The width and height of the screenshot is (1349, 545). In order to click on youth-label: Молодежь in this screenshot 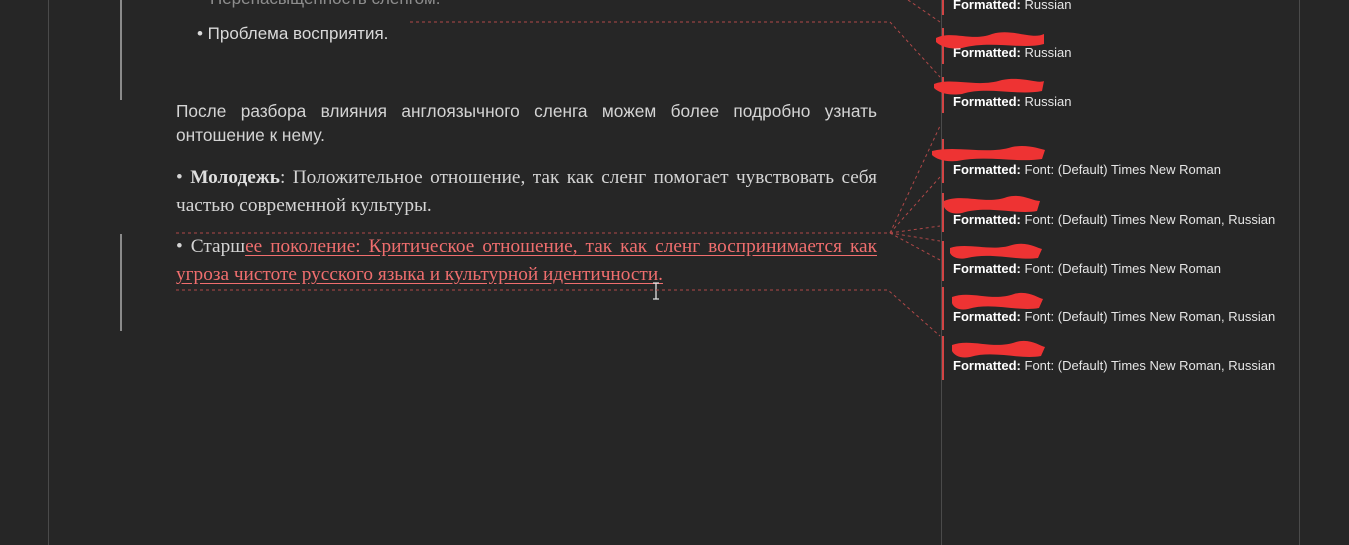, I will do `click(235, 177)`.